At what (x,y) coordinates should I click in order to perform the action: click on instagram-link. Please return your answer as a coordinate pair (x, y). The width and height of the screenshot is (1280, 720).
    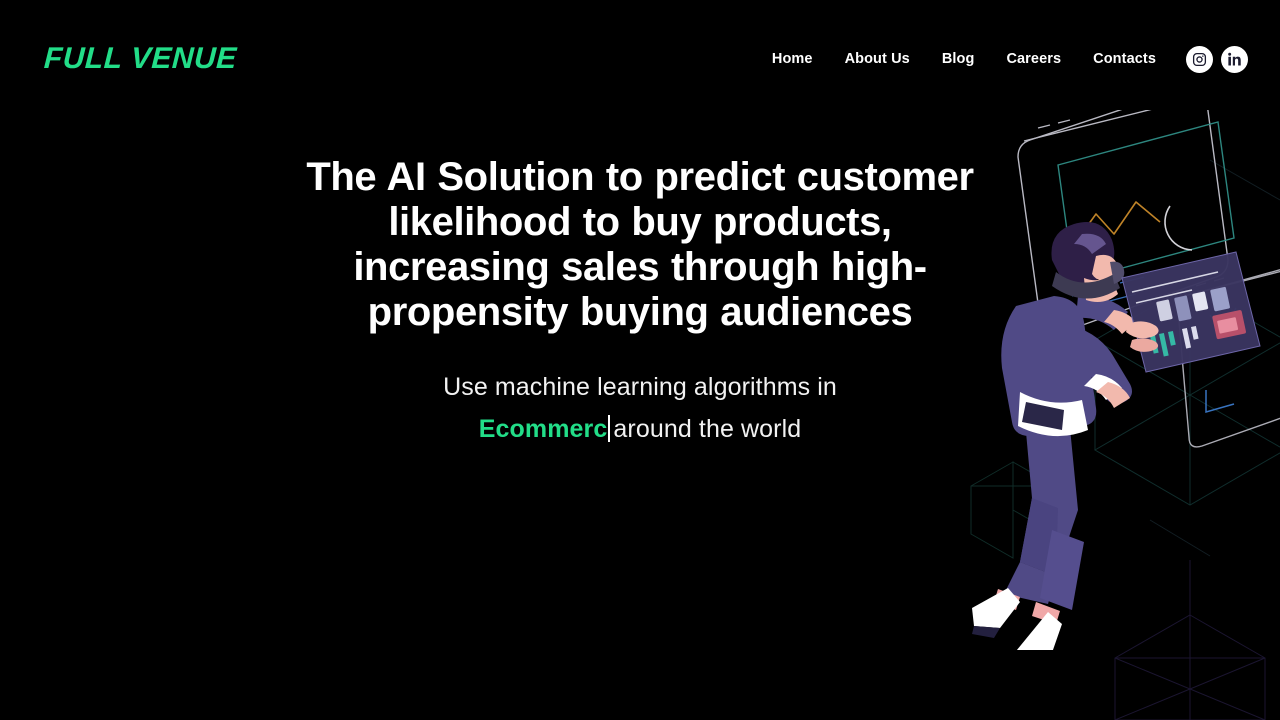
    Looking at the image, I should click on (1199, 59).